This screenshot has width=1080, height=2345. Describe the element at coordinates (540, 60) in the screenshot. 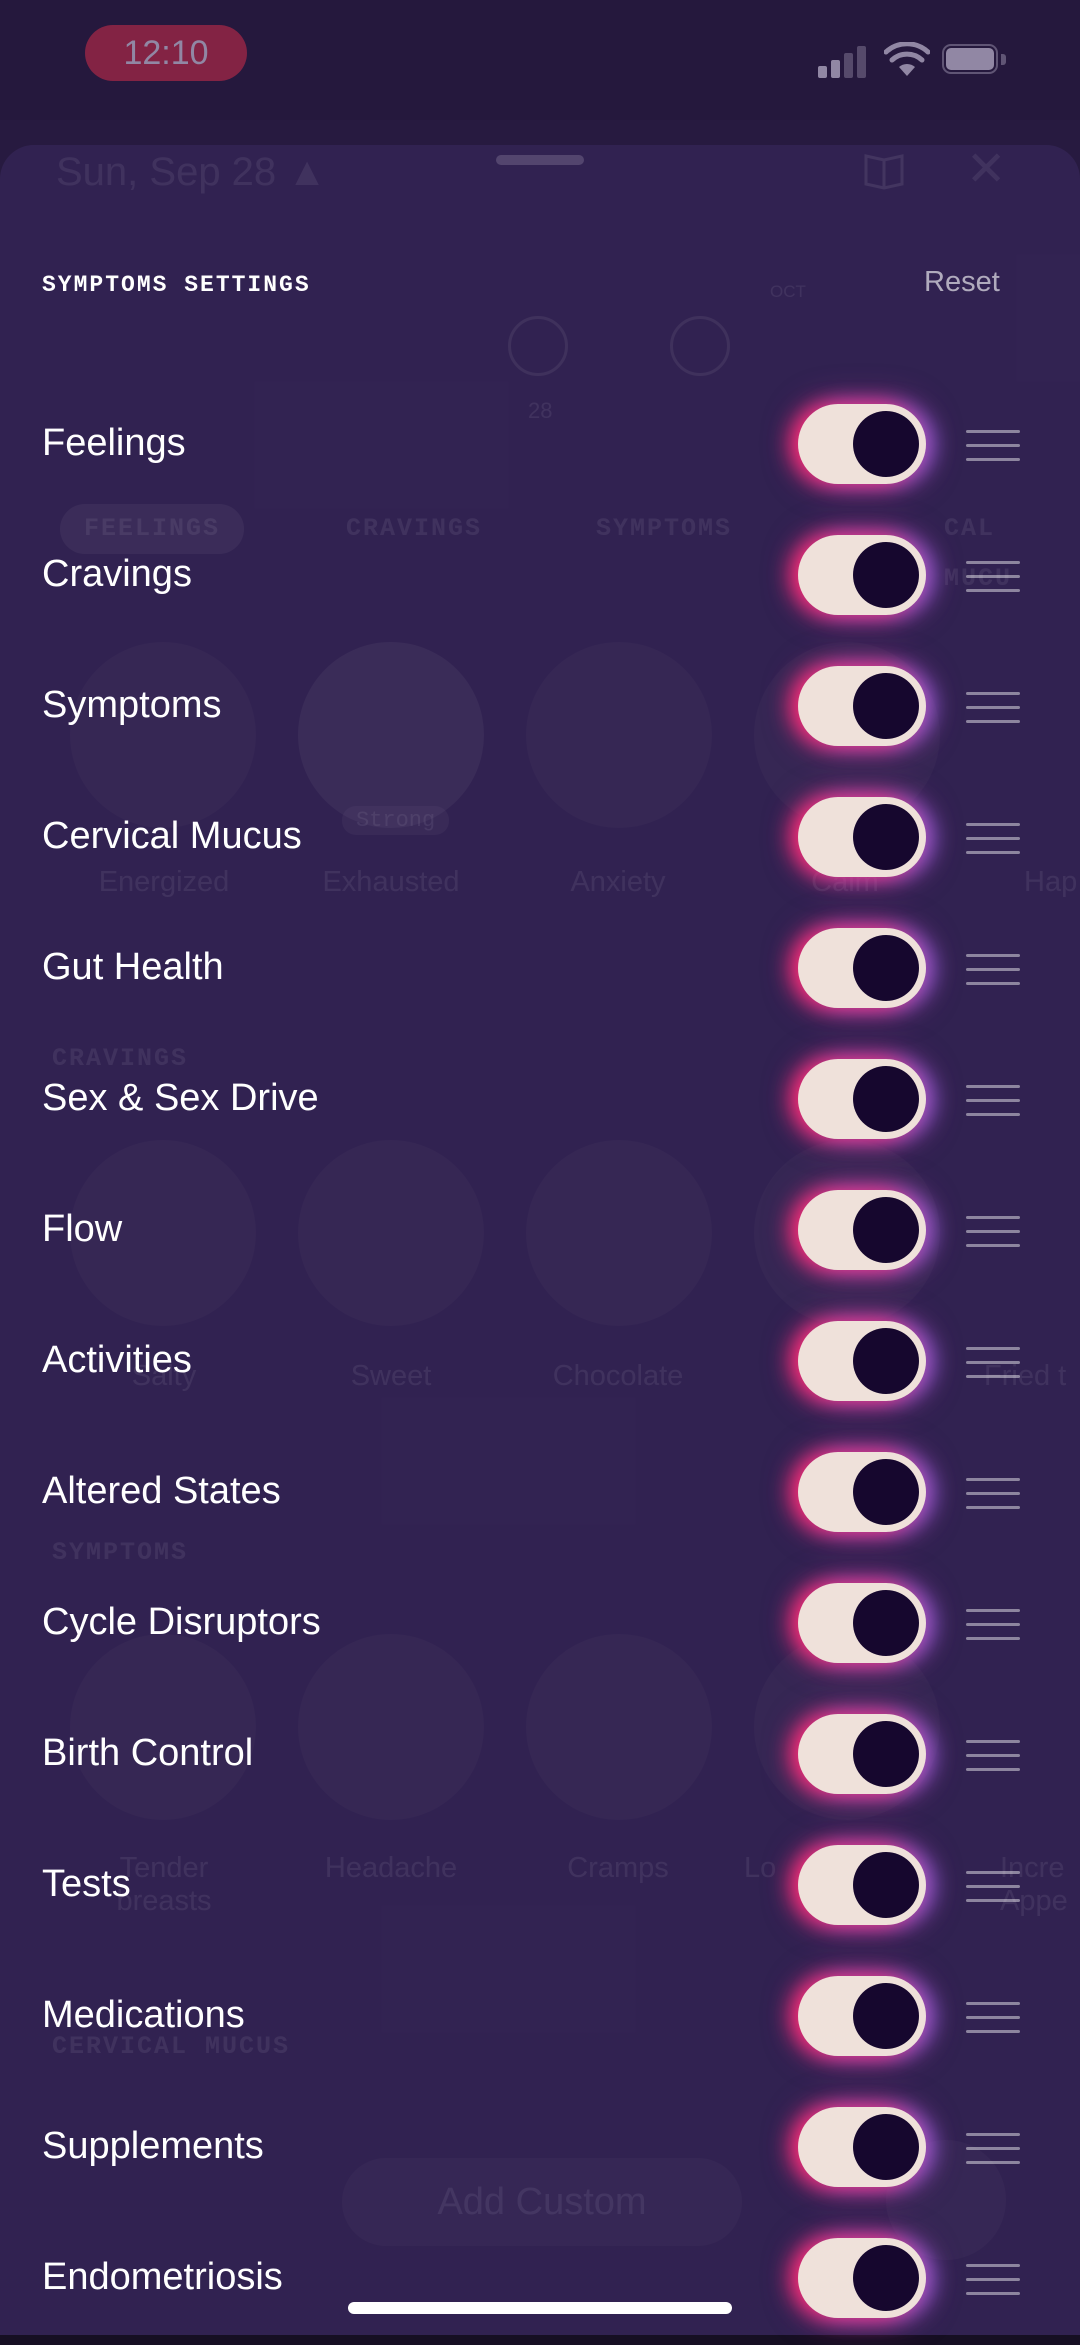

I see `status-bar: 12:10` at that location.